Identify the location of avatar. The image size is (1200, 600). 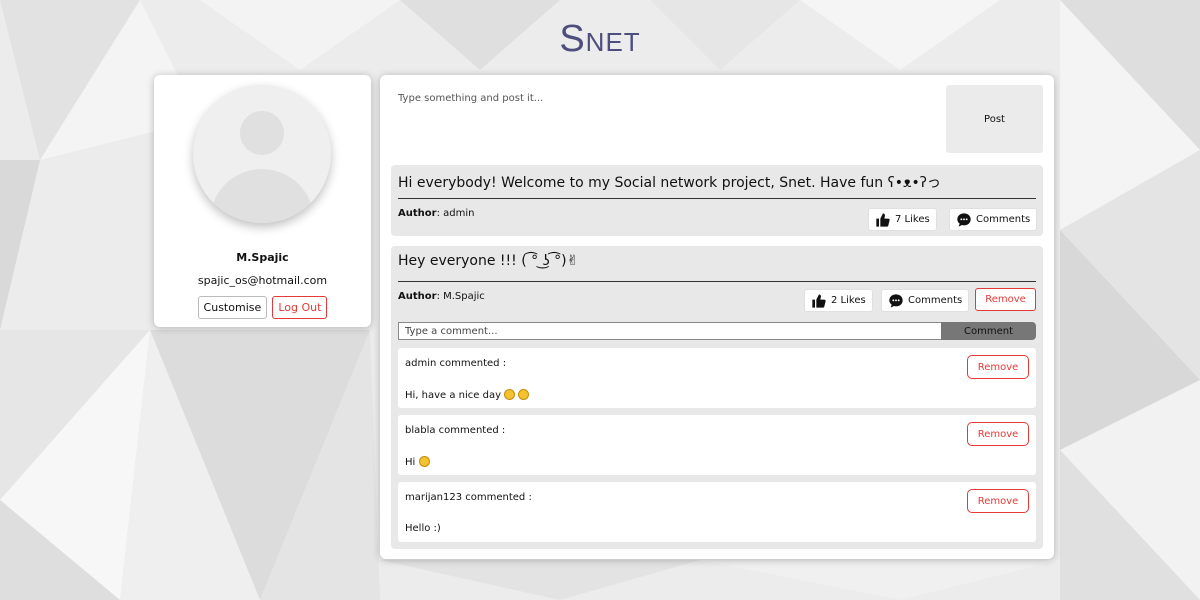
(262, 154).